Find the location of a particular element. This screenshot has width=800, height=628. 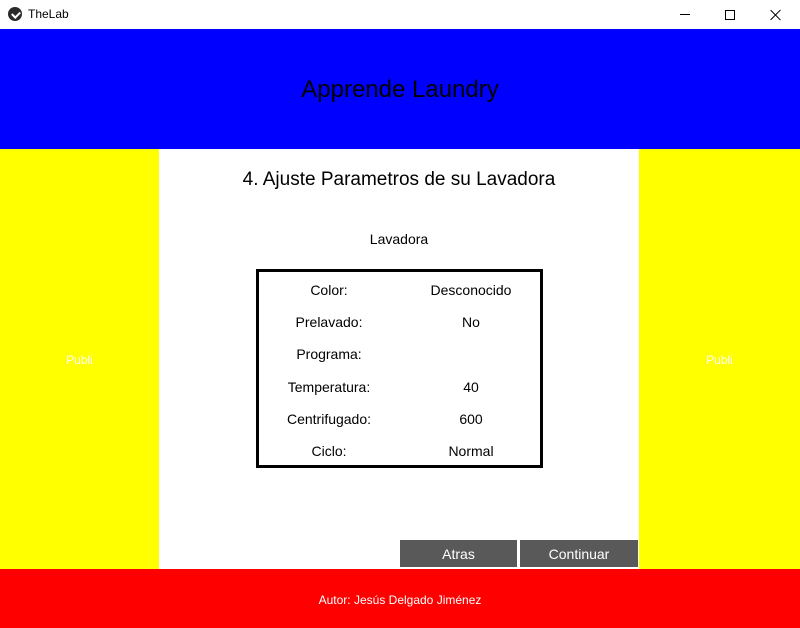

sidebar-right-ad: Publi is located at coordinates (719, 359).